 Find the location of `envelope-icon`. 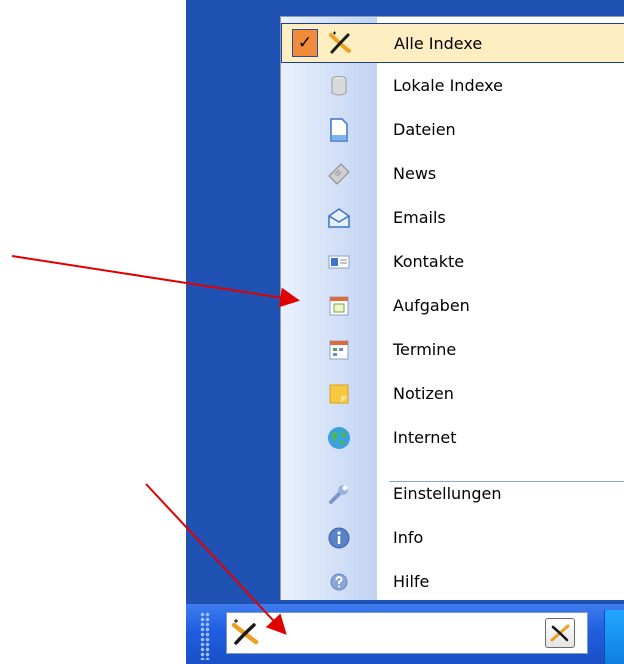

envelope-icon is located at coordinates (339, 218).